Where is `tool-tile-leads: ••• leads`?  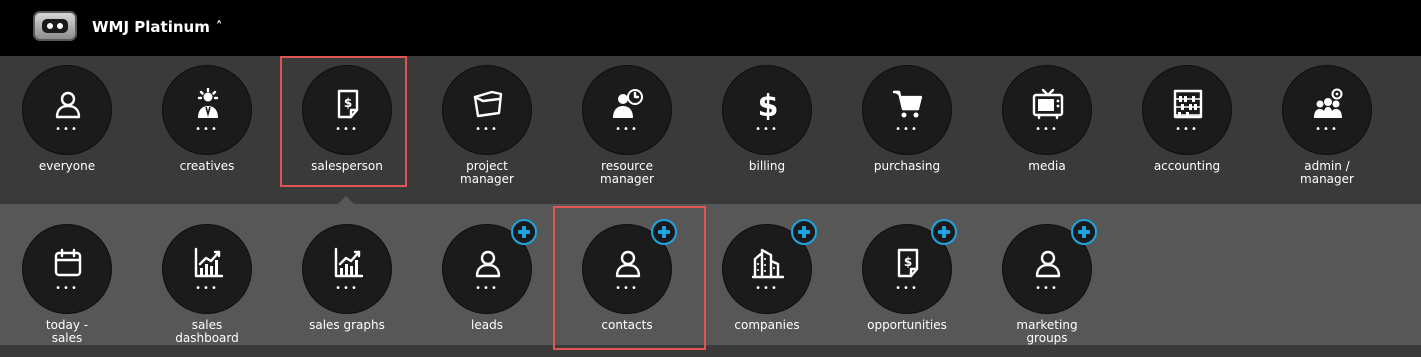
tool-tile-leads: ••• leads is located at coordinates (487, 275).